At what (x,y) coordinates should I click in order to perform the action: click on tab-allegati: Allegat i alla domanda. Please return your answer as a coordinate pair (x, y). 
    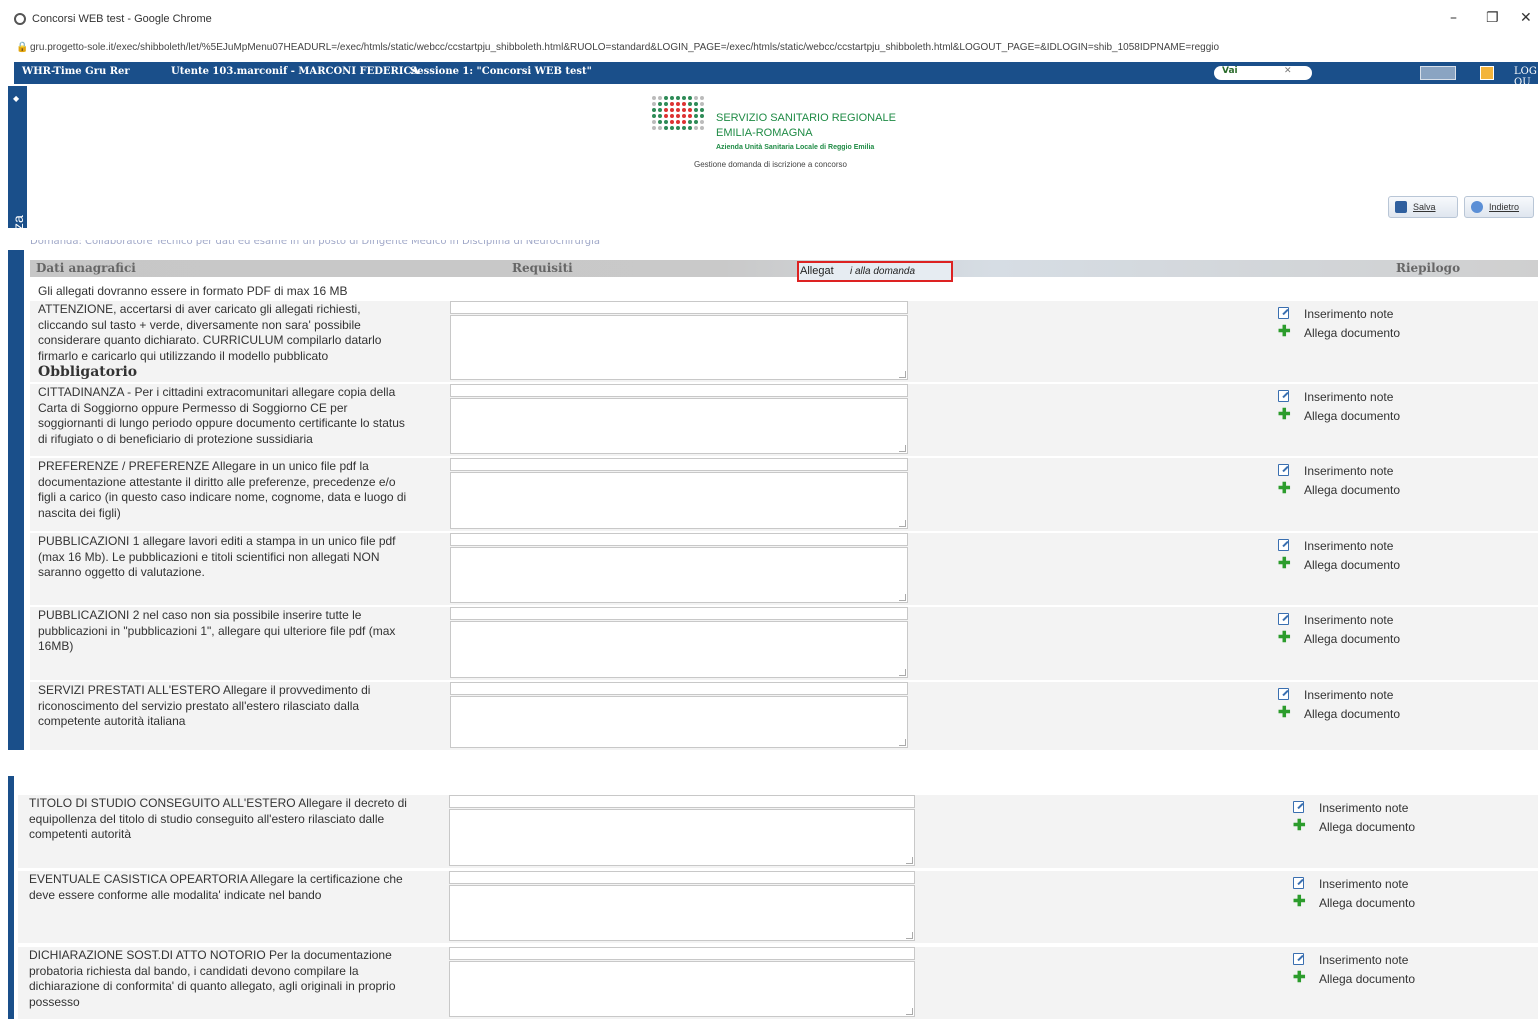
    Looking at the image, I should click on (875, 271).